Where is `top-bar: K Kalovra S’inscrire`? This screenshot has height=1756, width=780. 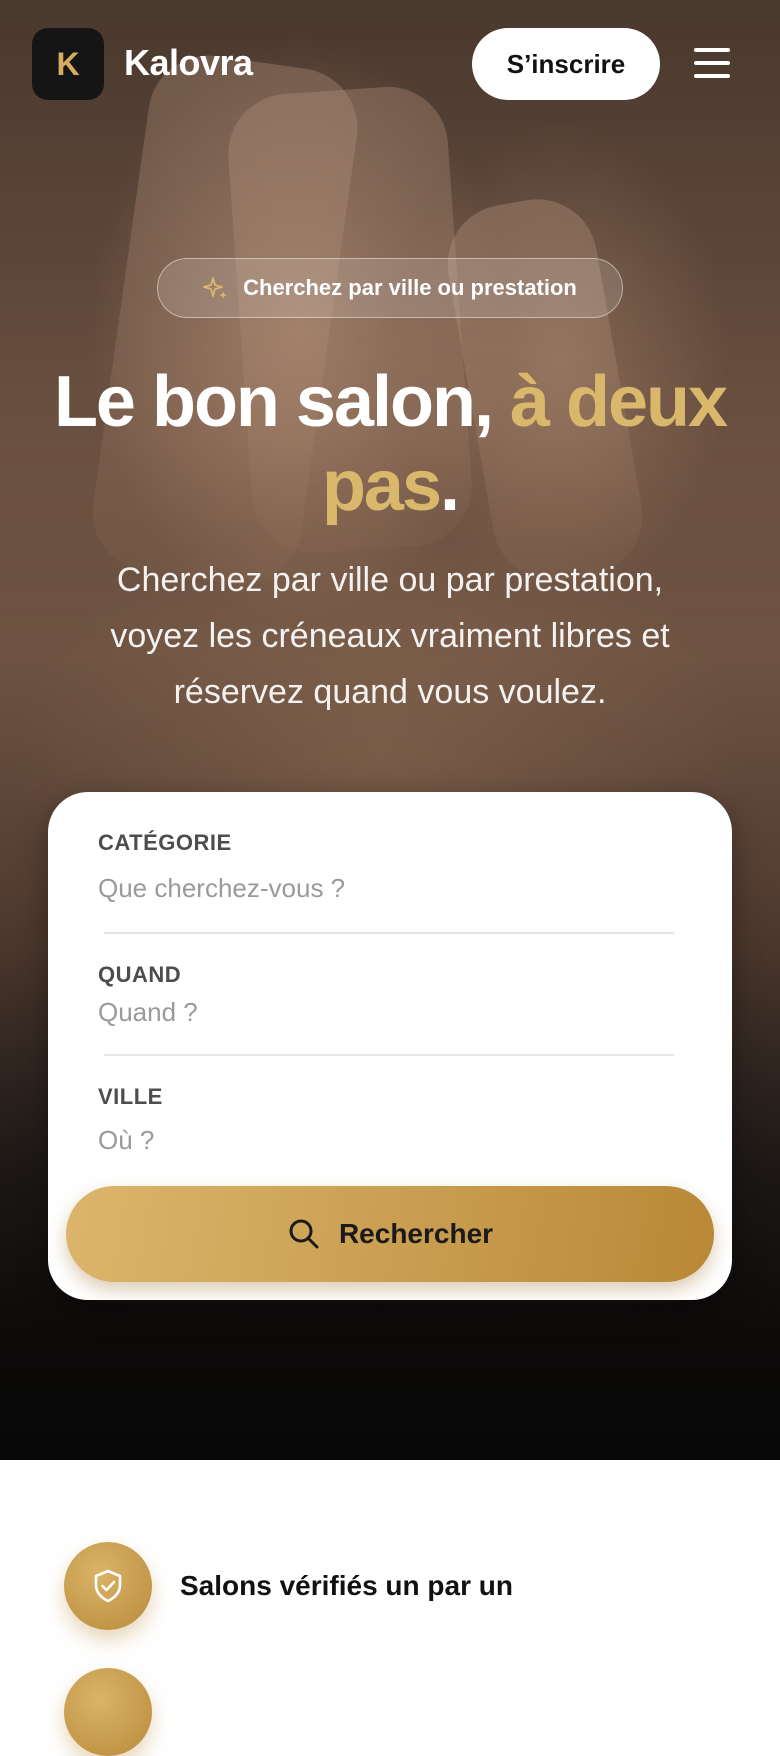
top-bar: K Kalovra S’inscrire is located at coordinates (390, 65).